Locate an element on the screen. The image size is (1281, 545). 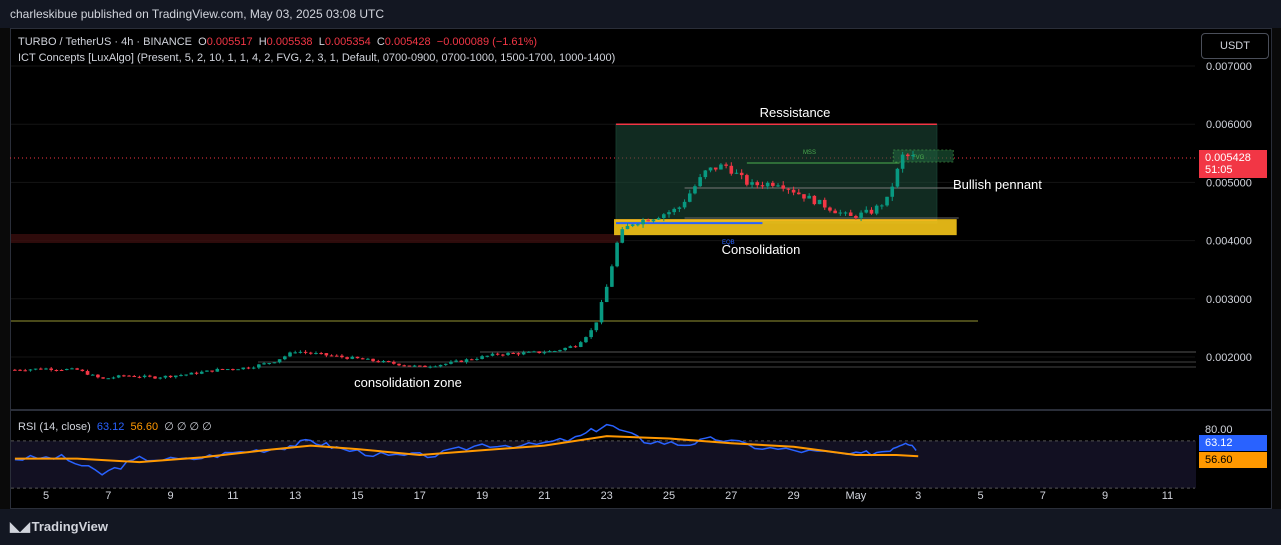
bar-countdown: 51:05 is located at coordinates (1219, 170).